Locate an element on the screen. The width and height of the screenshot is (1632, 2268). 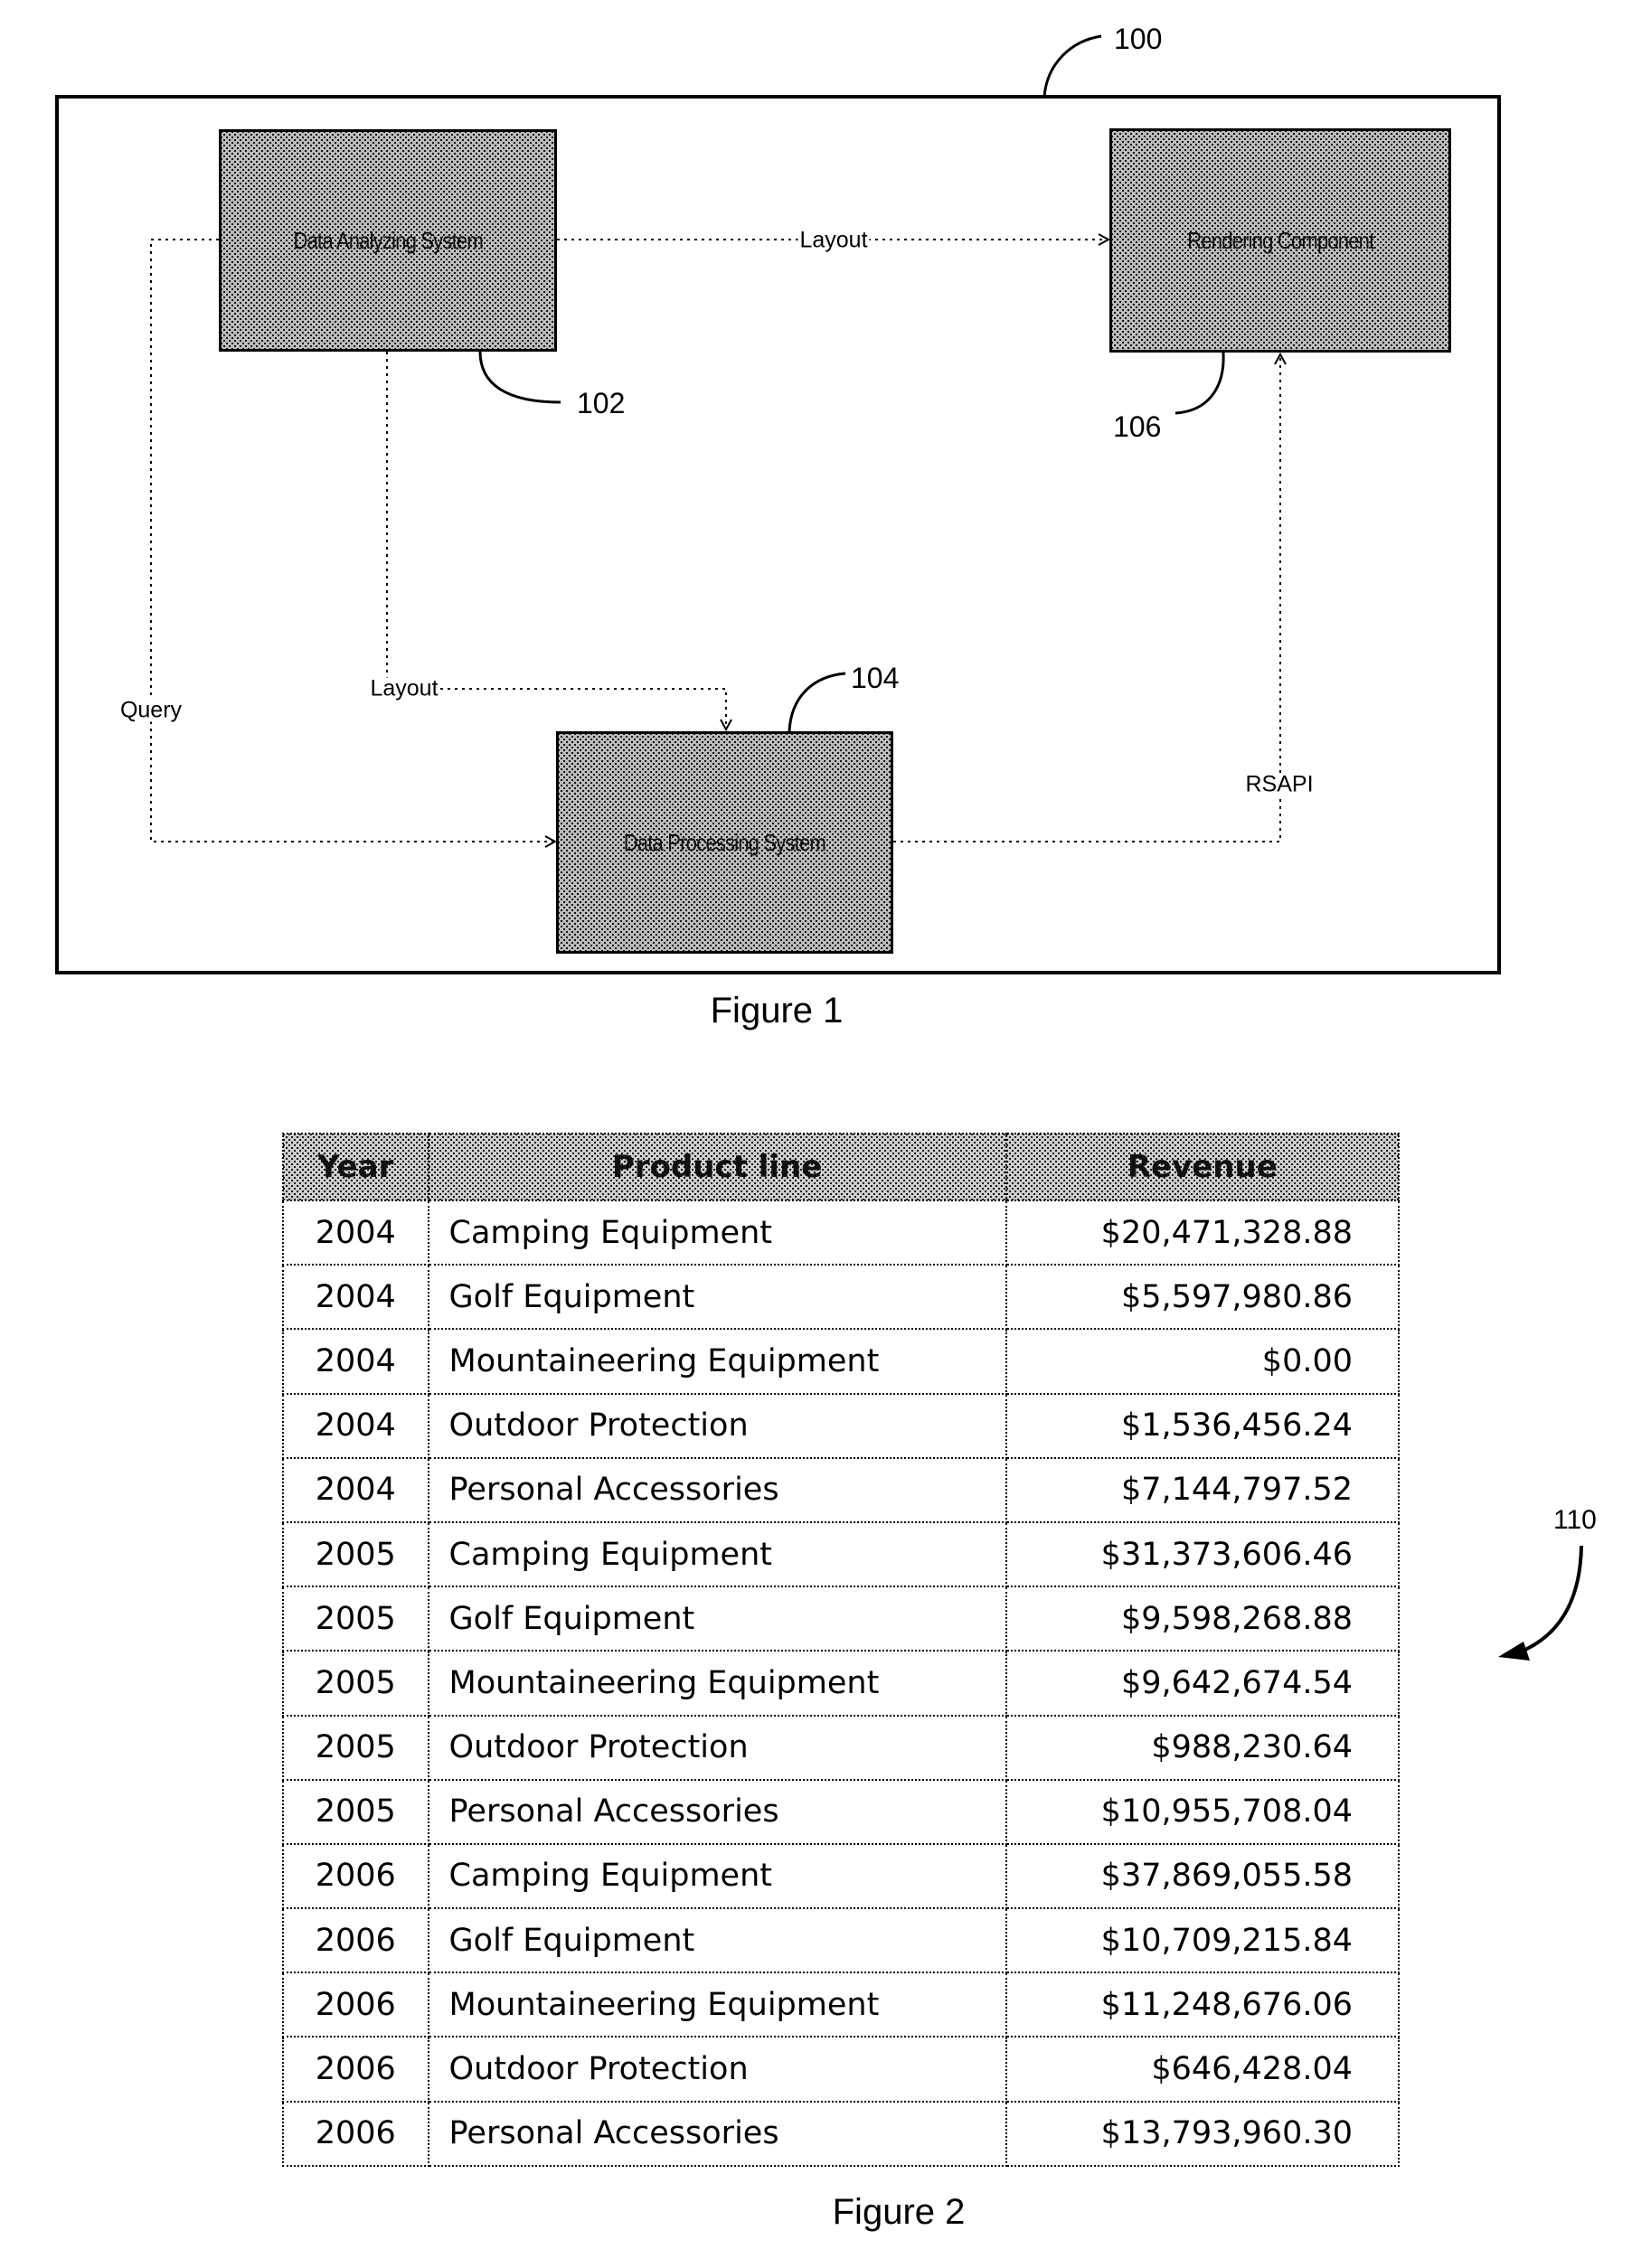
flow-rsapi is located at coordinates (1086, 598).